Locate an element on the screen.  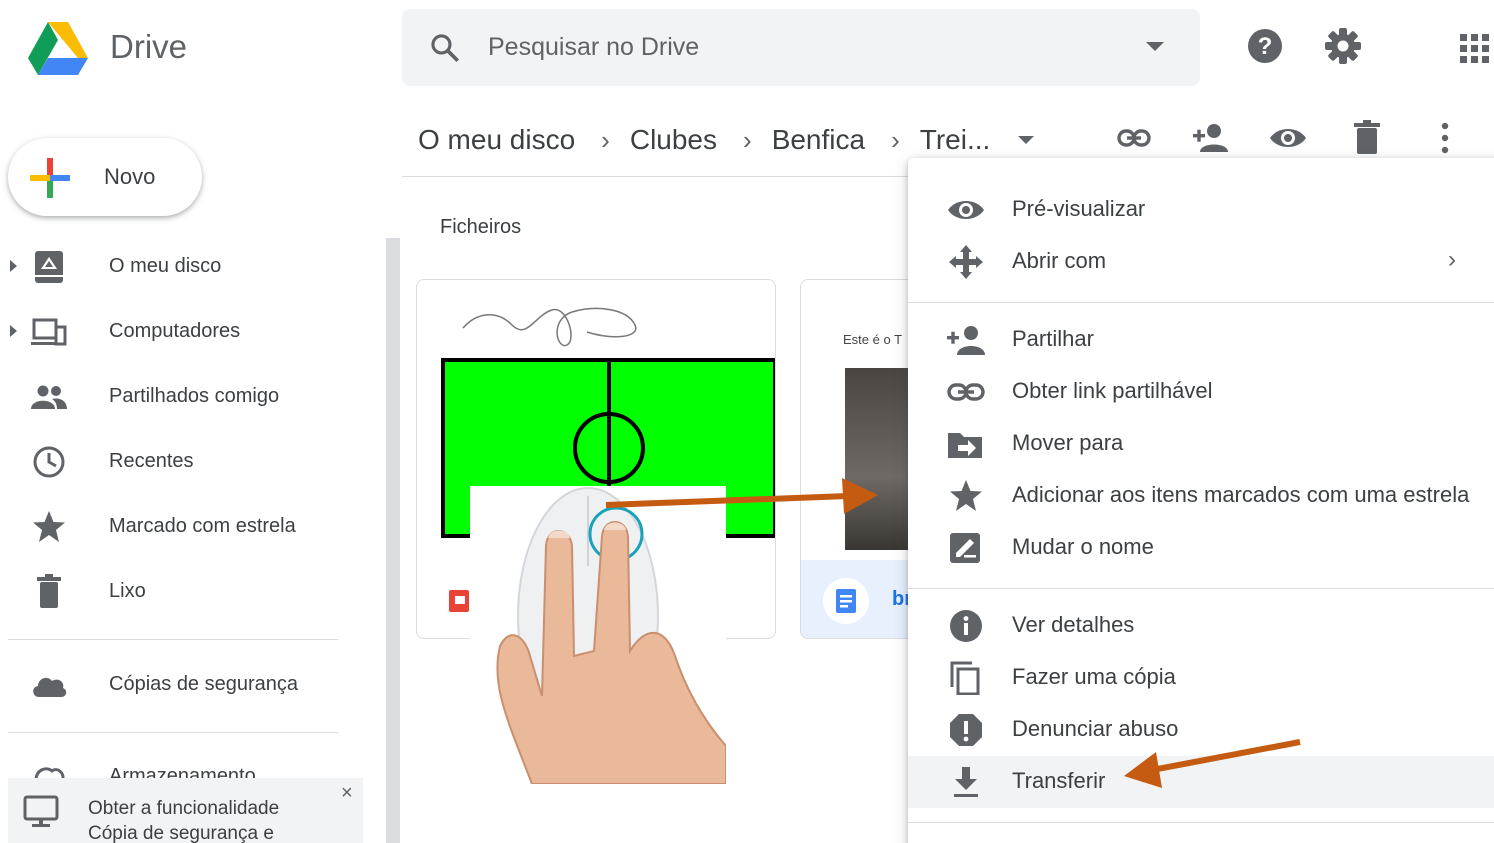
cloud-icon is located at coordinates (50, 687).